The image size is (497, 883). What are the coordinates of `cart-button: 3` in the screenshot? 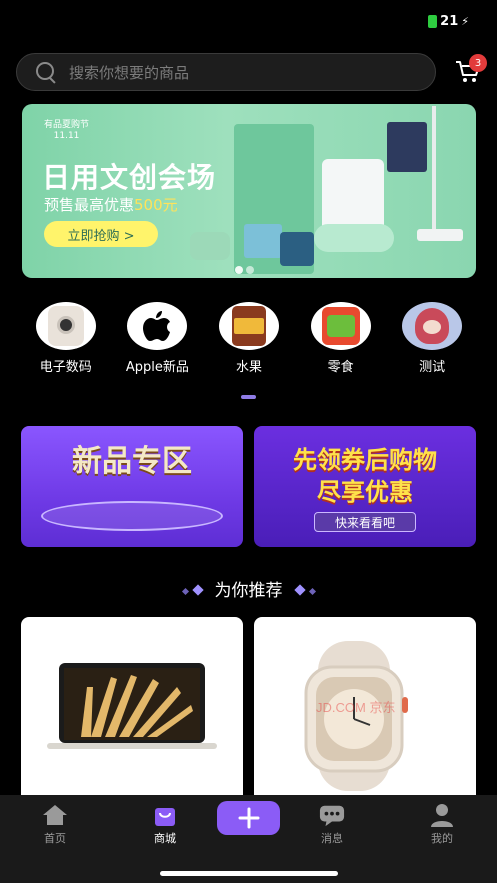 It's located at (471, 70).